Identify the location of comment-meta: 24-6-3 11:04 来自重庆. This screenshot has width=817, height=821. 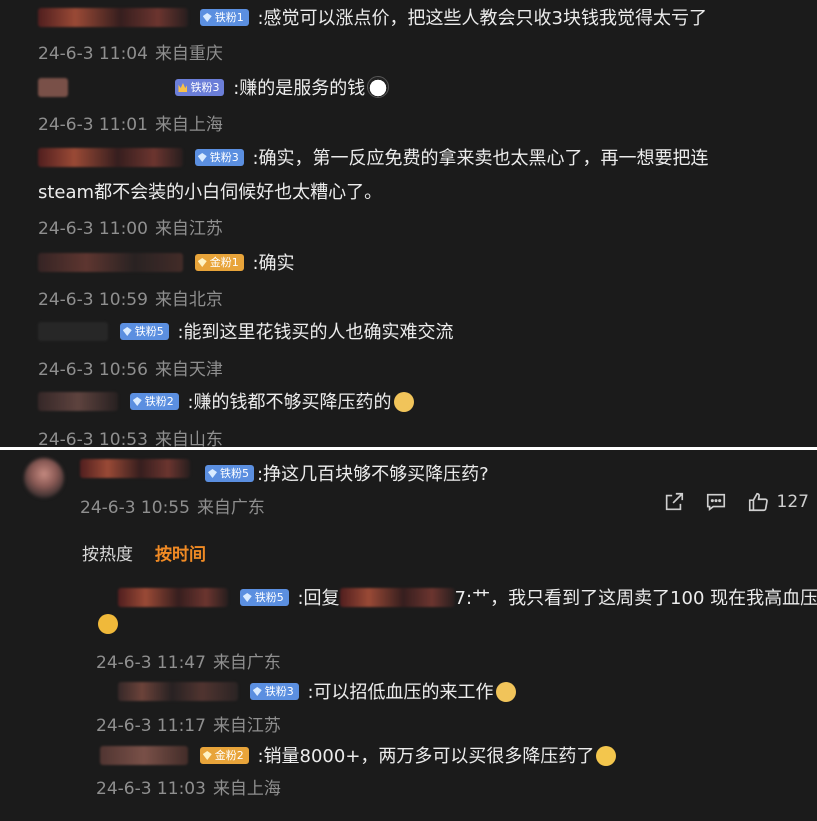
(130, 51).